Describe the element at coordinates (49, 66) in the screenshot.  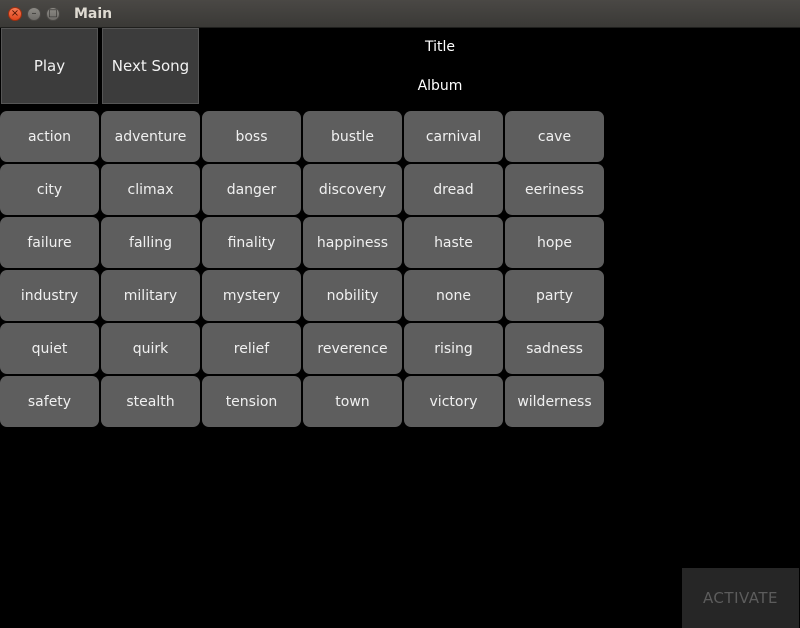
I see `play-button: Play` at that location.